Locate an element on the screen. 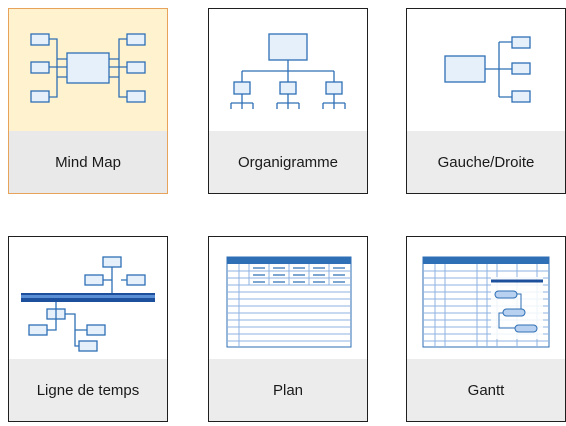 This screenshot has height=426, width=566. template-mind-map: Mind Map is located at coordinates (88, 101).